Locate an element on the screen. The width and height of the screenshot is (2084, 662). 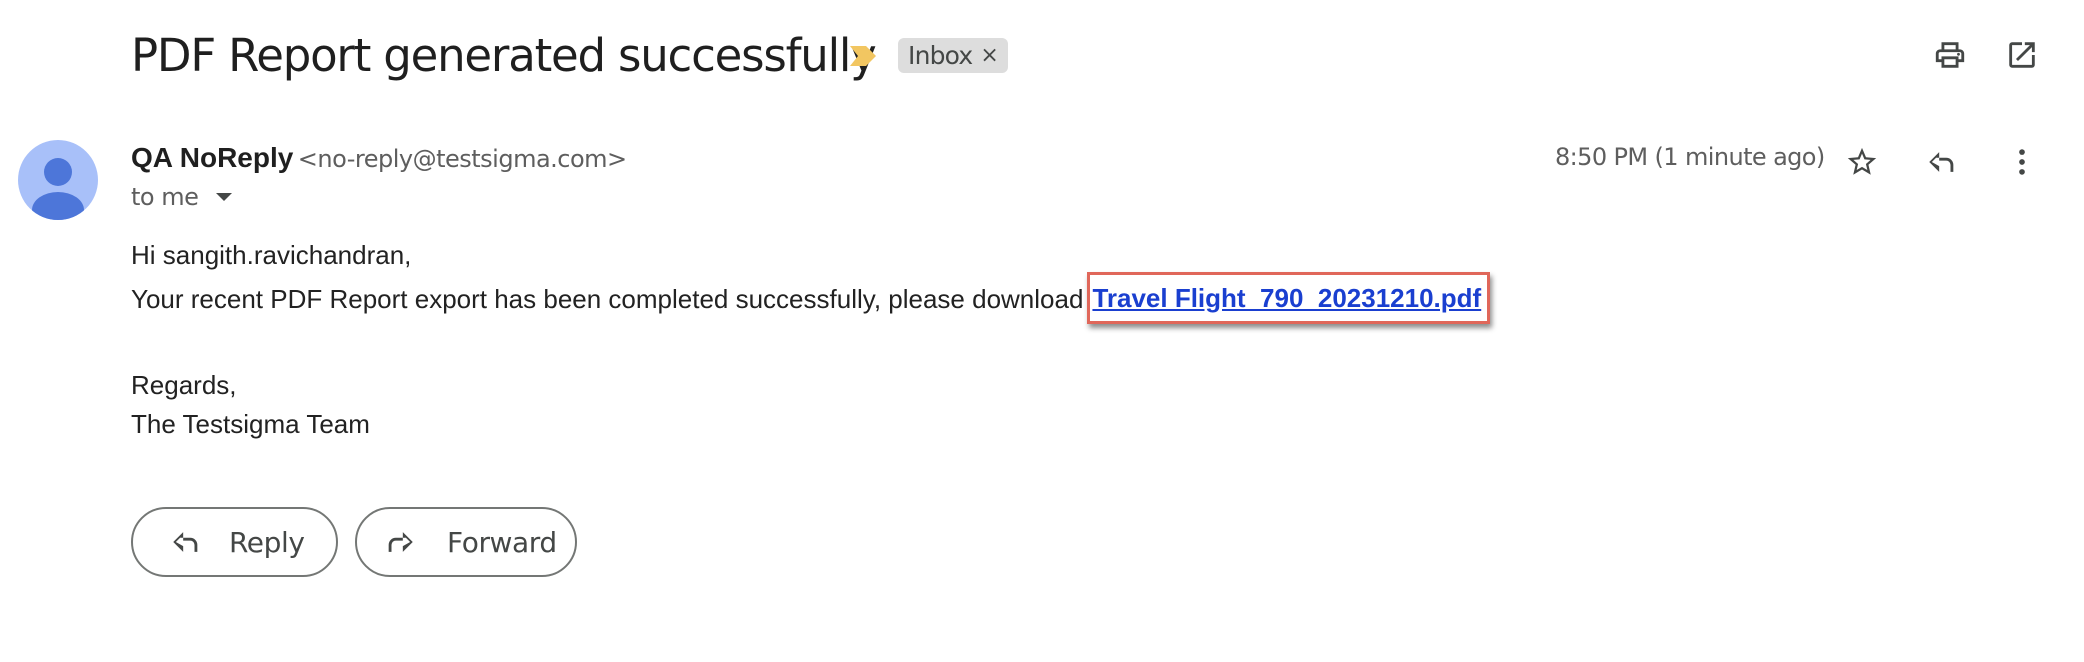
greeting: Hi sangith.ravichandran, is located at coordinates (271, 255).